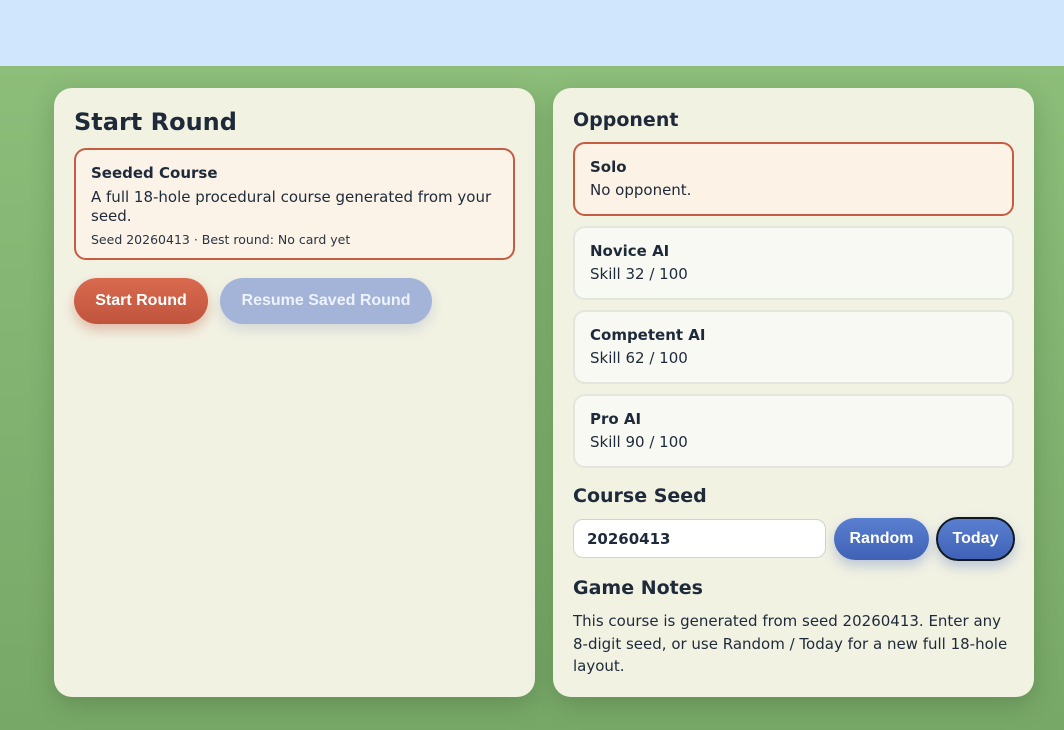 The image size is (1064, 730). What do you see at coordinates (221, 239) in the screenshot?
I see `course-meta: Seed 20260413 · Best round: No card yet` at bounding box center [221, 239].